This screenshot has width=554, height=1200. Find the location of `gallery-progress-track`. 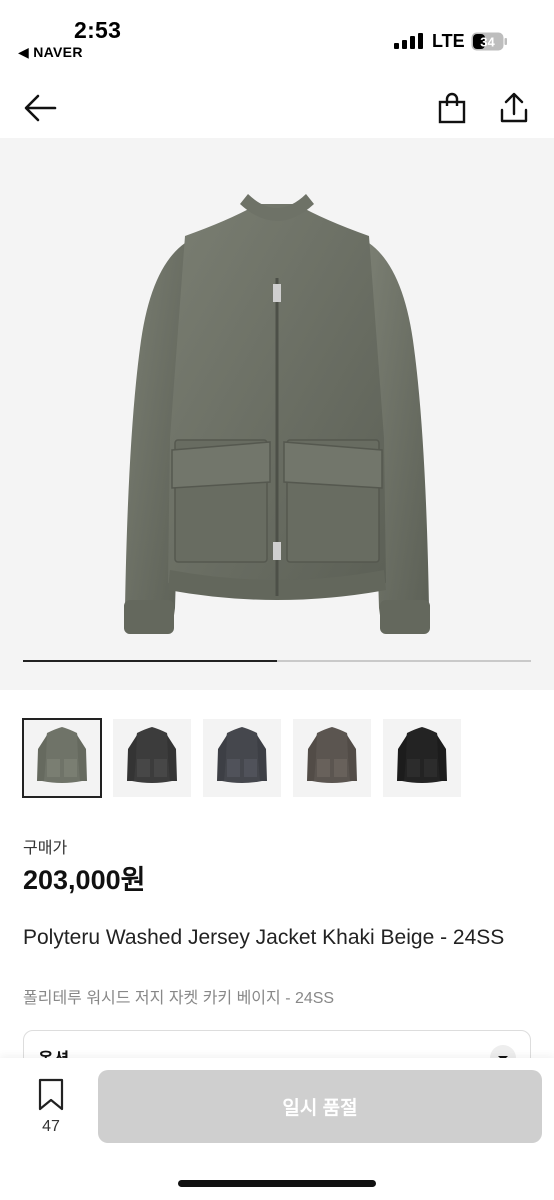

gallery-progress-track is located at coordinates (277, 661).